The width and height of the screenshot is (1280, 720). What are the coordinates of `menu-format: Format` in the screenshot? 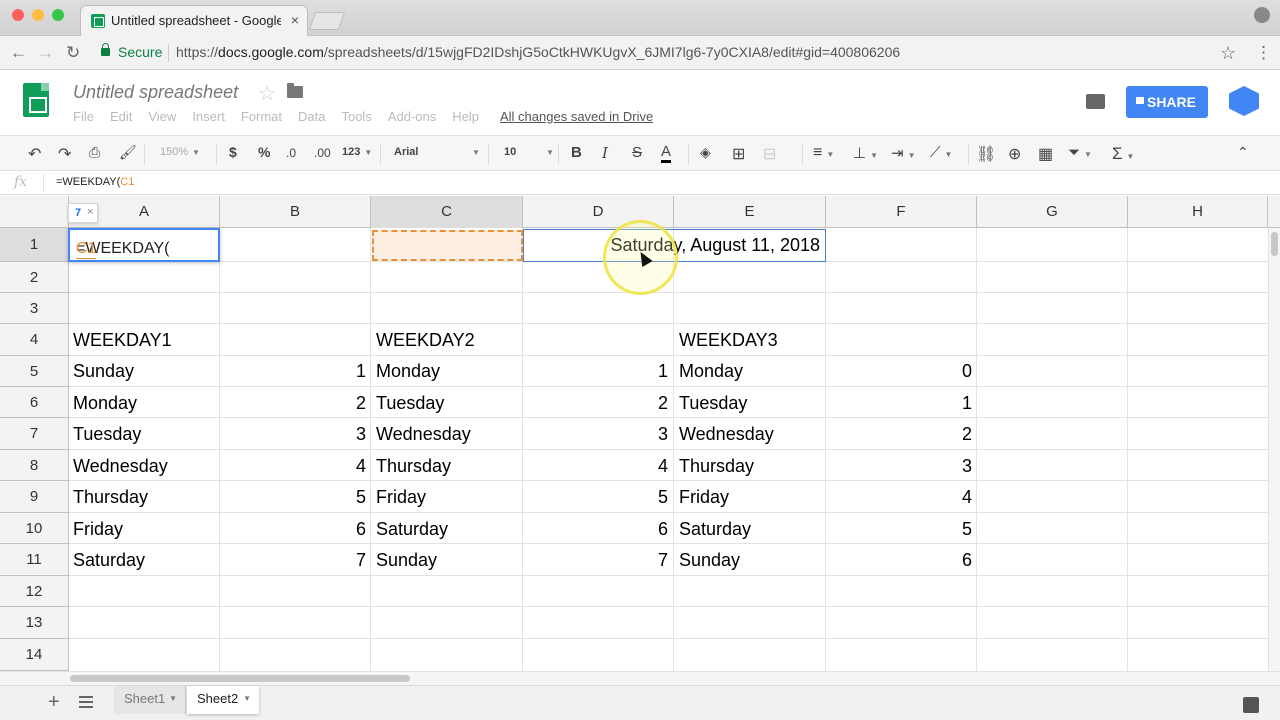 It's located at (261, 116).